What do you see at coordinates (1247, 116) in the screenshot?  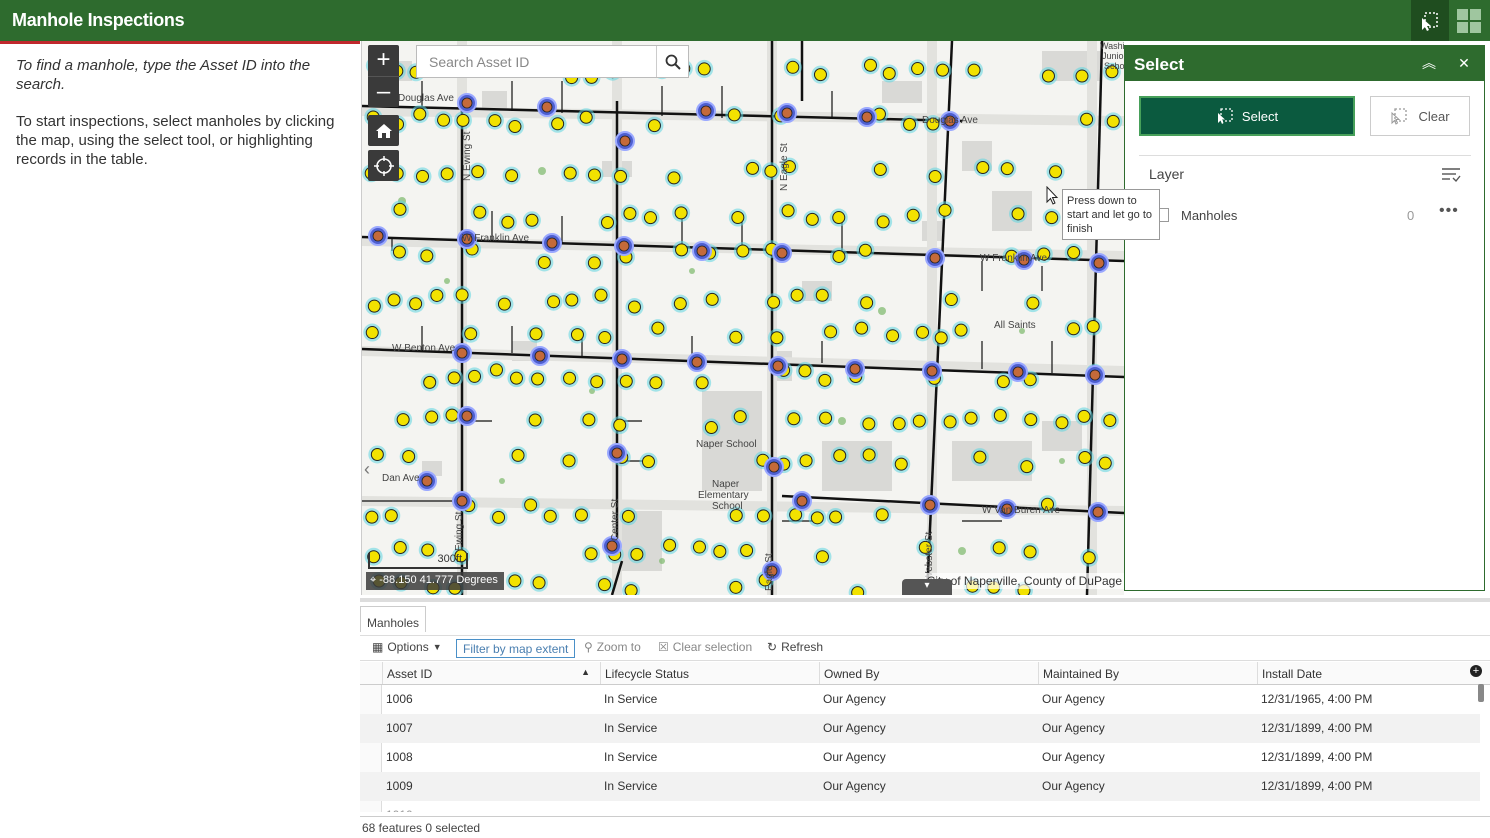 I see `select-button: Select` at bounding box center [1247, 116].